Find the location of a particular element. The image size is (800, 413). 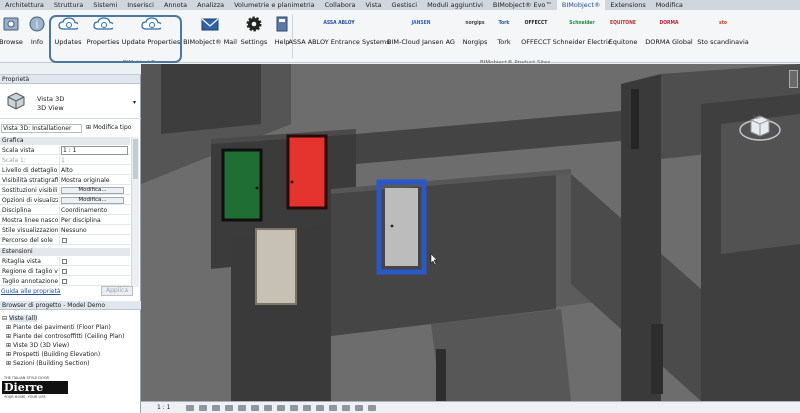

door-white is located at coordinates (276, 266).